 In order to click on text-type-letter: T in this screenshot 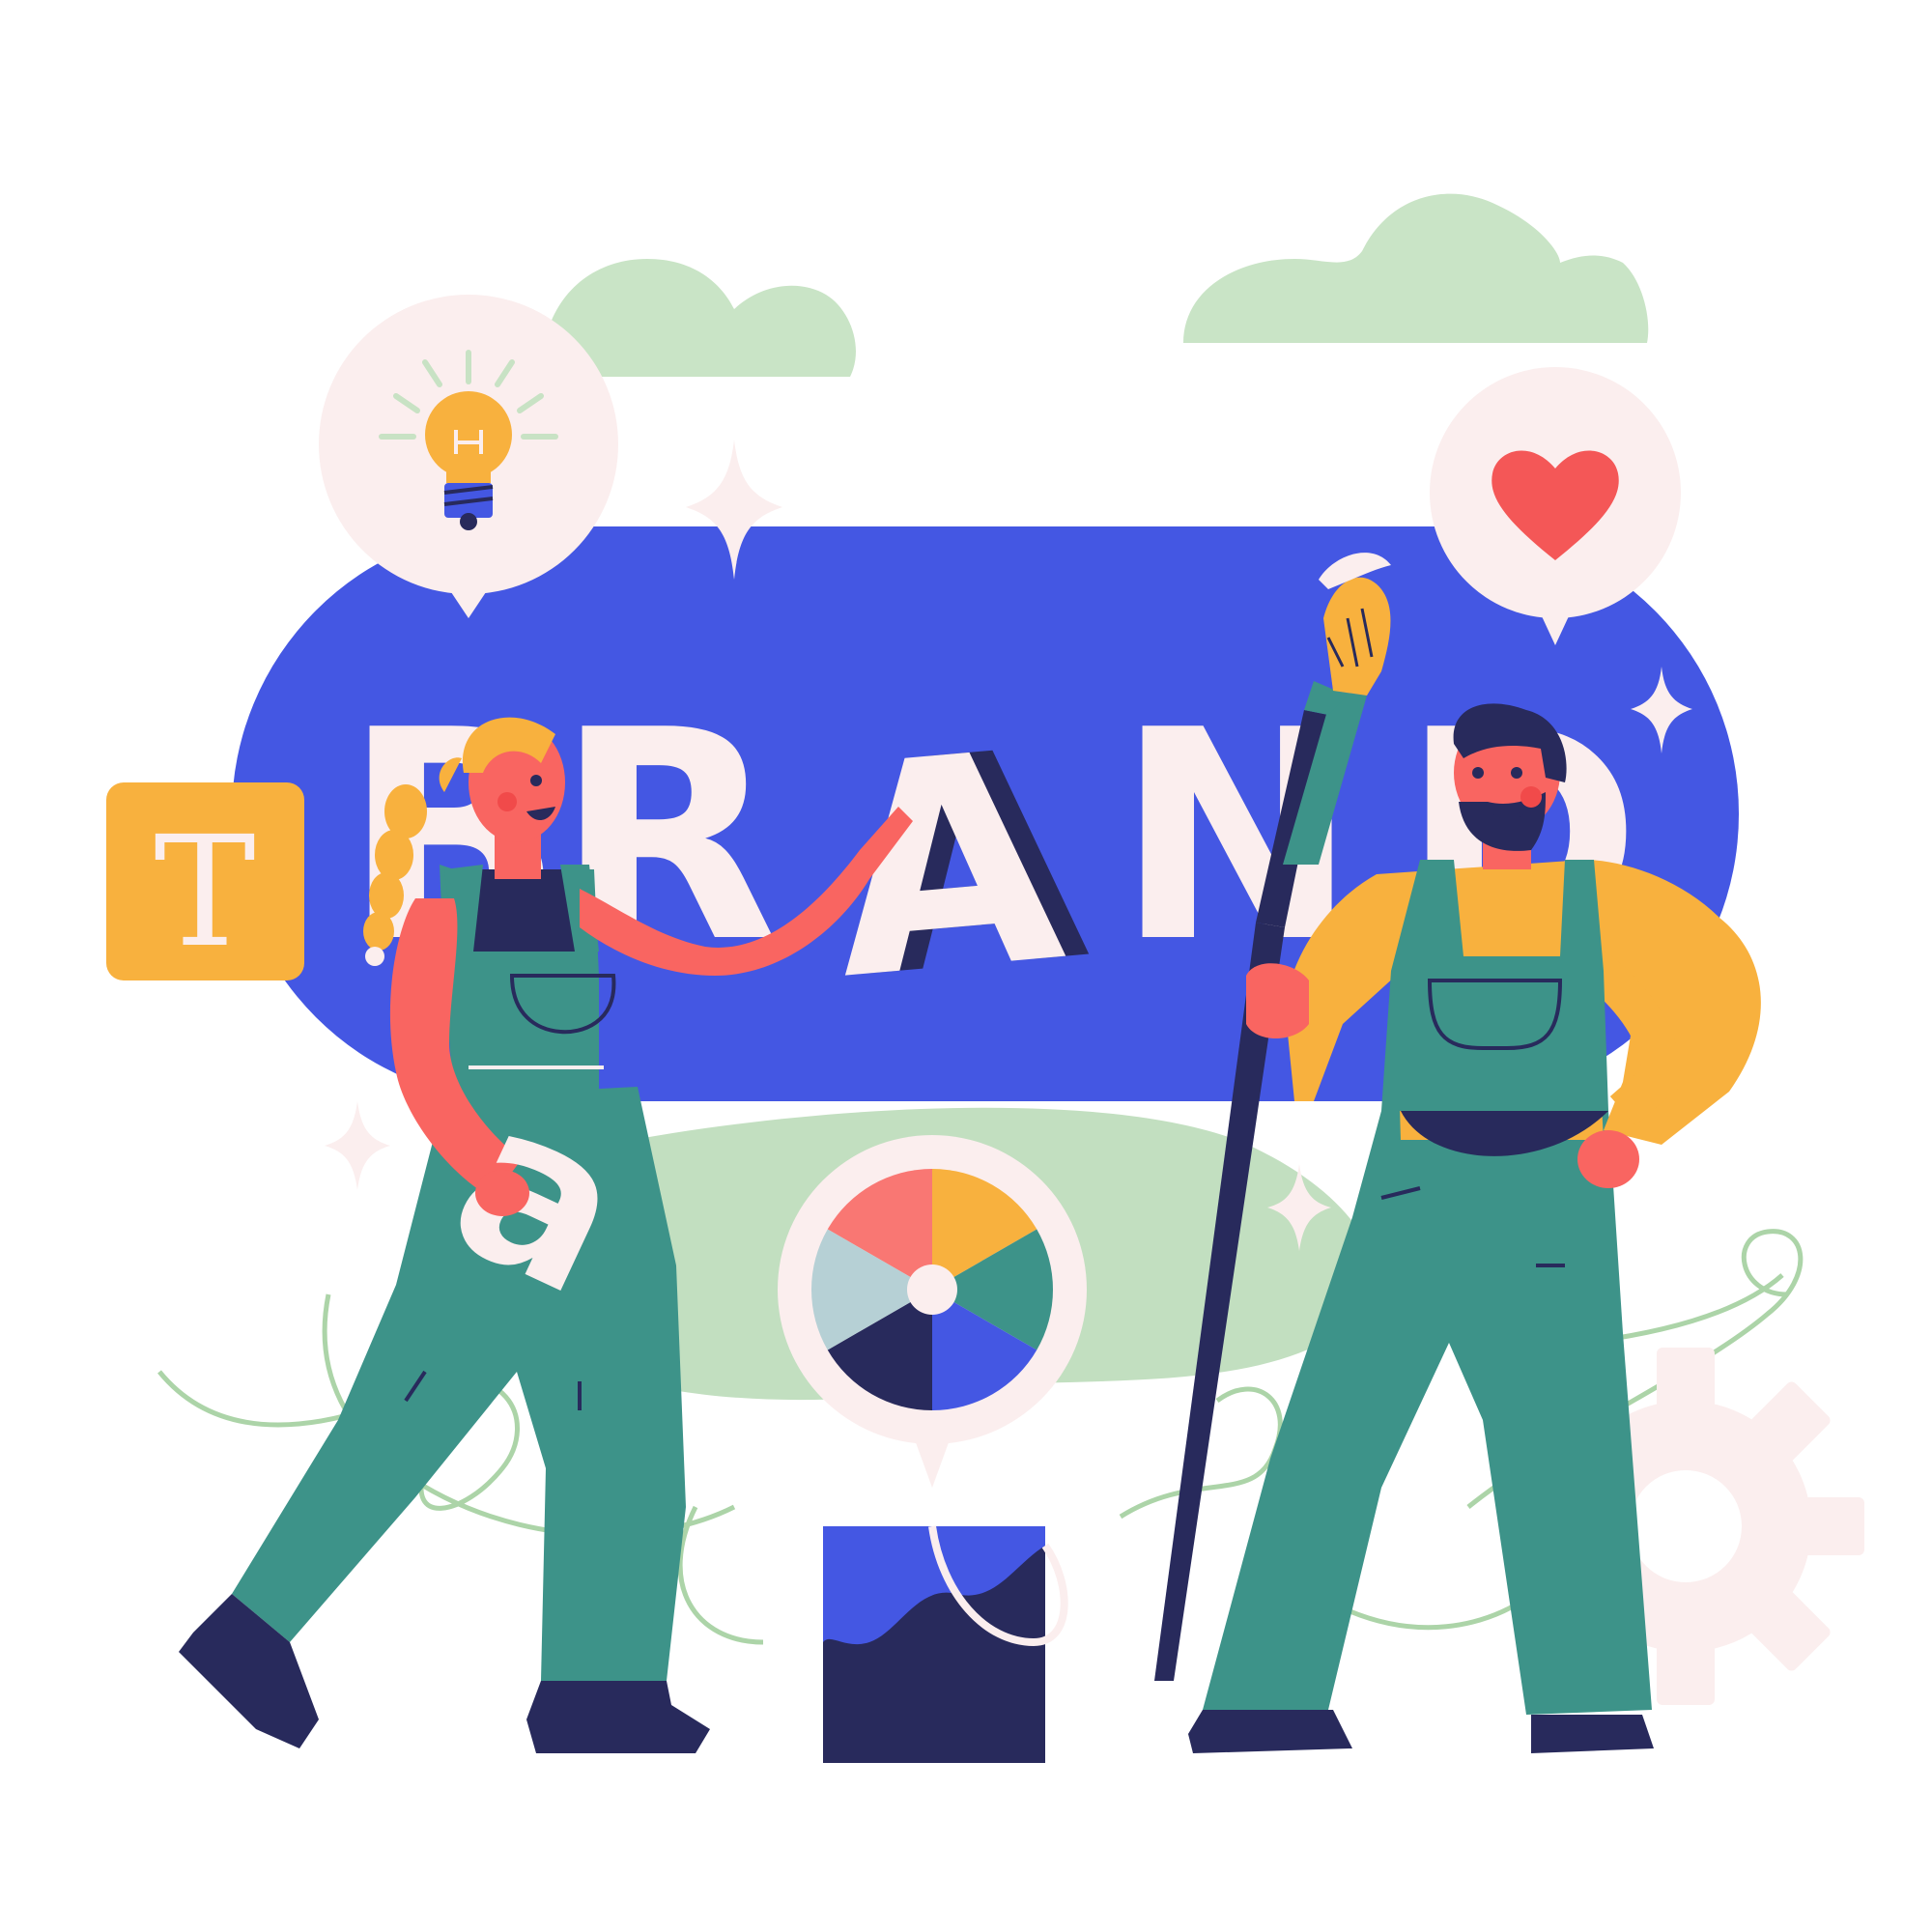, I will do `click(204, 892)`.